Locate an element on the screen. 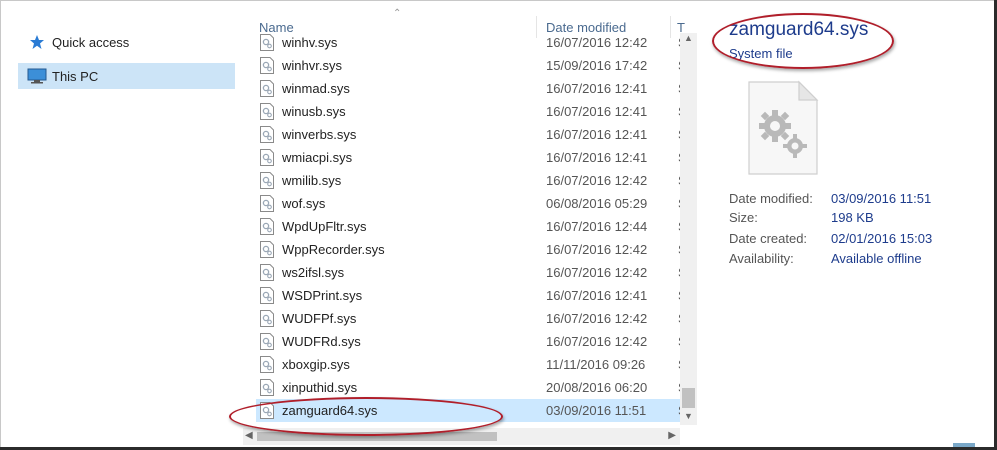  file-row: wmilib.sys16/07/2016 12:42S is located at coordinates (468, 180).